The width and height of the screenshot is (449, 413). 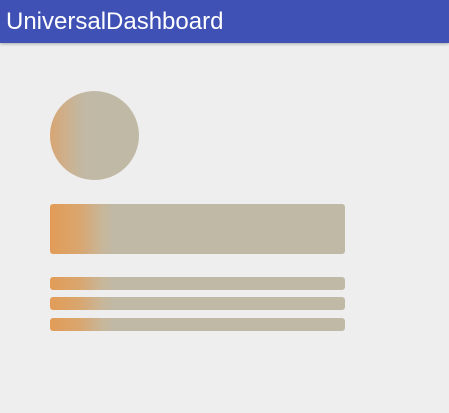 What do you see at coordinates (115, 21) in the screenshot?
I see `app-title: UniversalDashboard` at bounding box center [115, 21].